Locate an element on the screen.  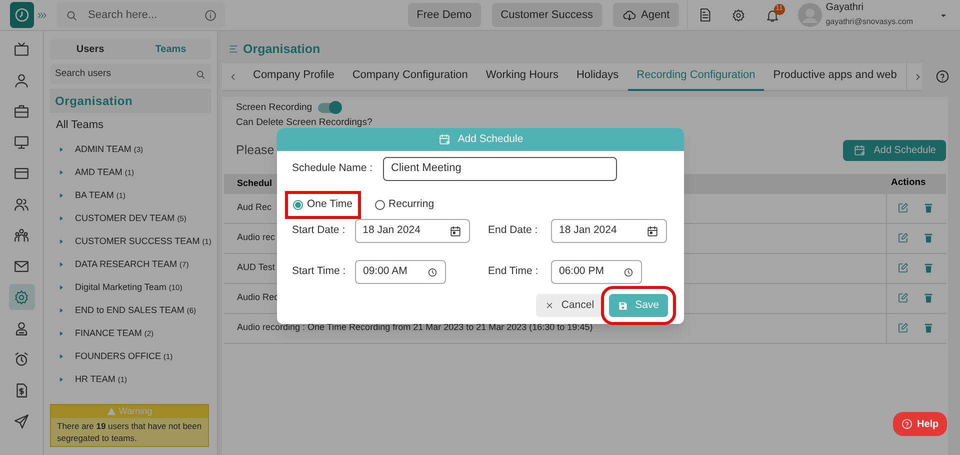
schedule-type-radio: Recurring is located at coordinates (405, 205).